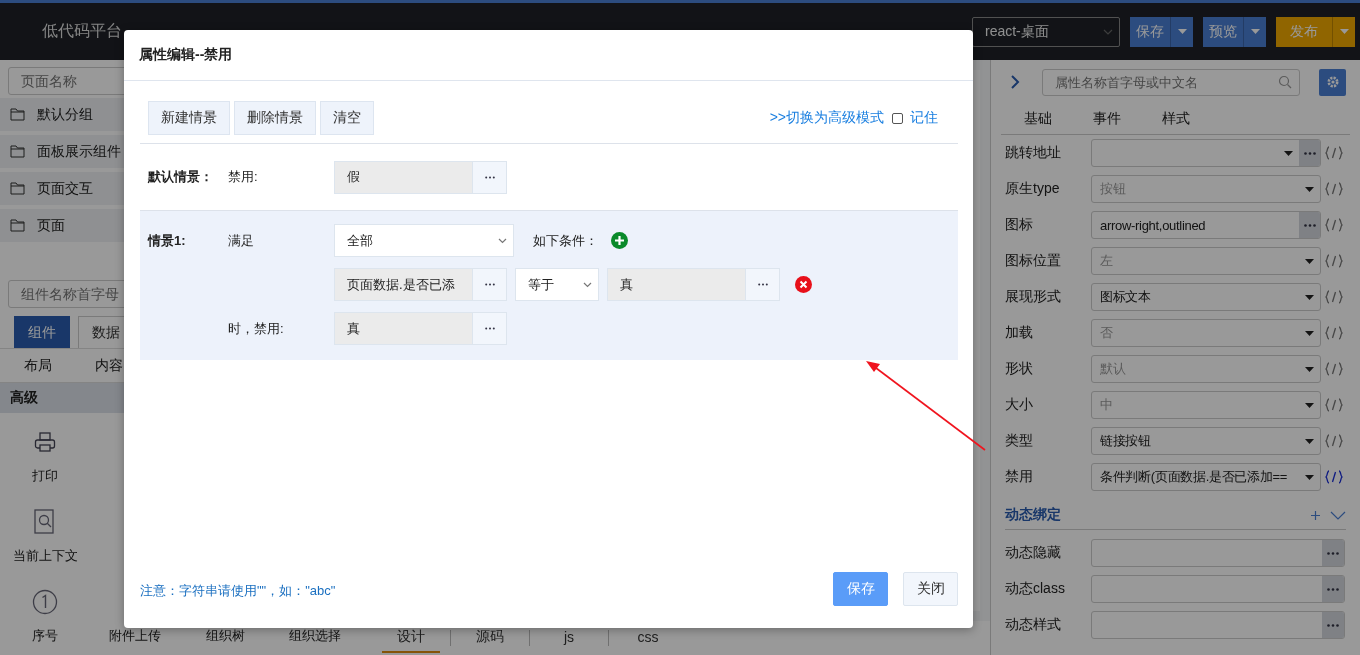 The width and height of the screenshot is (1360, 655). What do you see at coordinates (619, 240) in the screenshot?
I see `add-condition-icon` at bounding box center [619, 240].